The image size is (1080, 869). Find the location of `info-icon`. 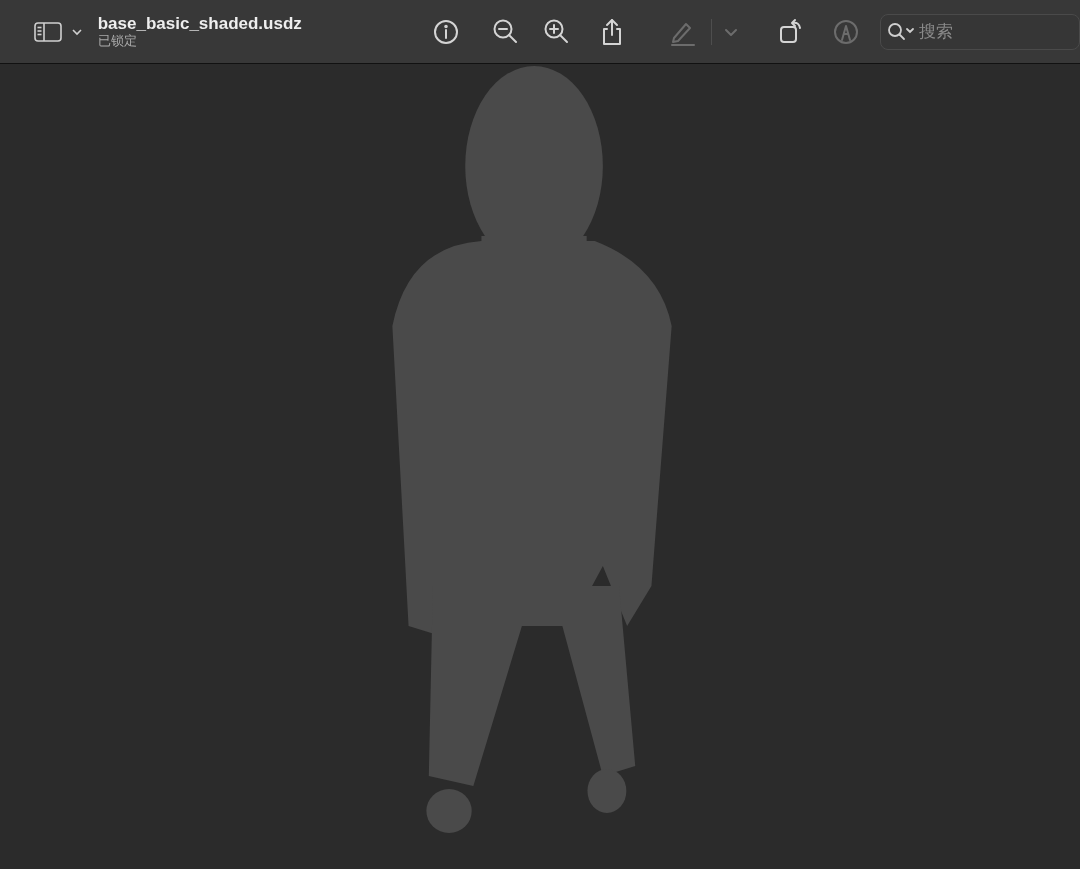

info-icon is located at coordinates (445, 31).